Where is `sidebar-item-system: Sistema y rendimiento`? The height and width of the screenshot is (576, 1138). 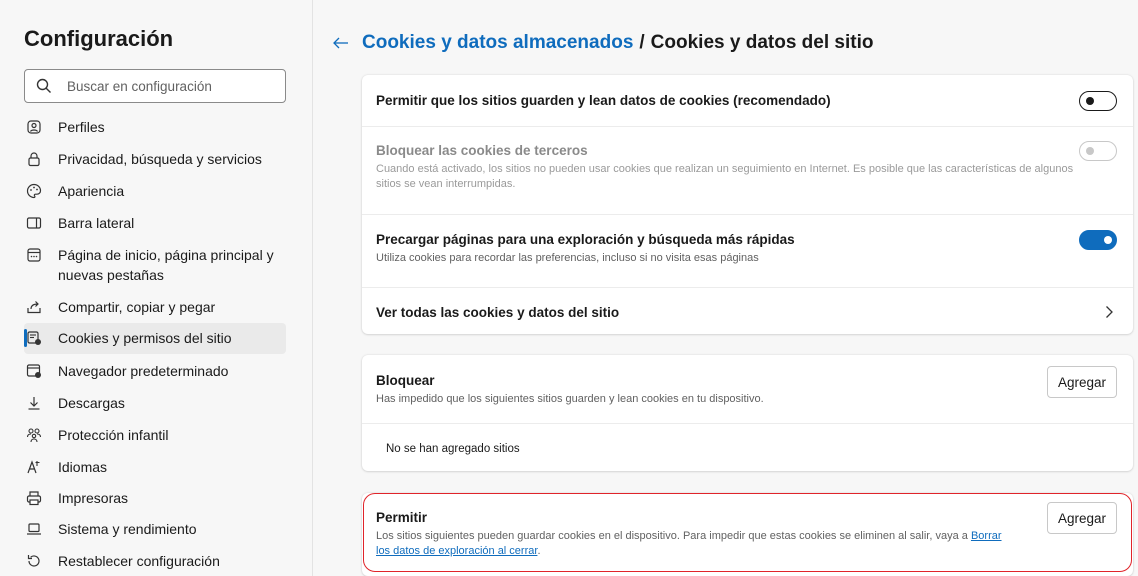 sidebar-item-system: Sistema y rendimiento is located at coordinates (155, 529).